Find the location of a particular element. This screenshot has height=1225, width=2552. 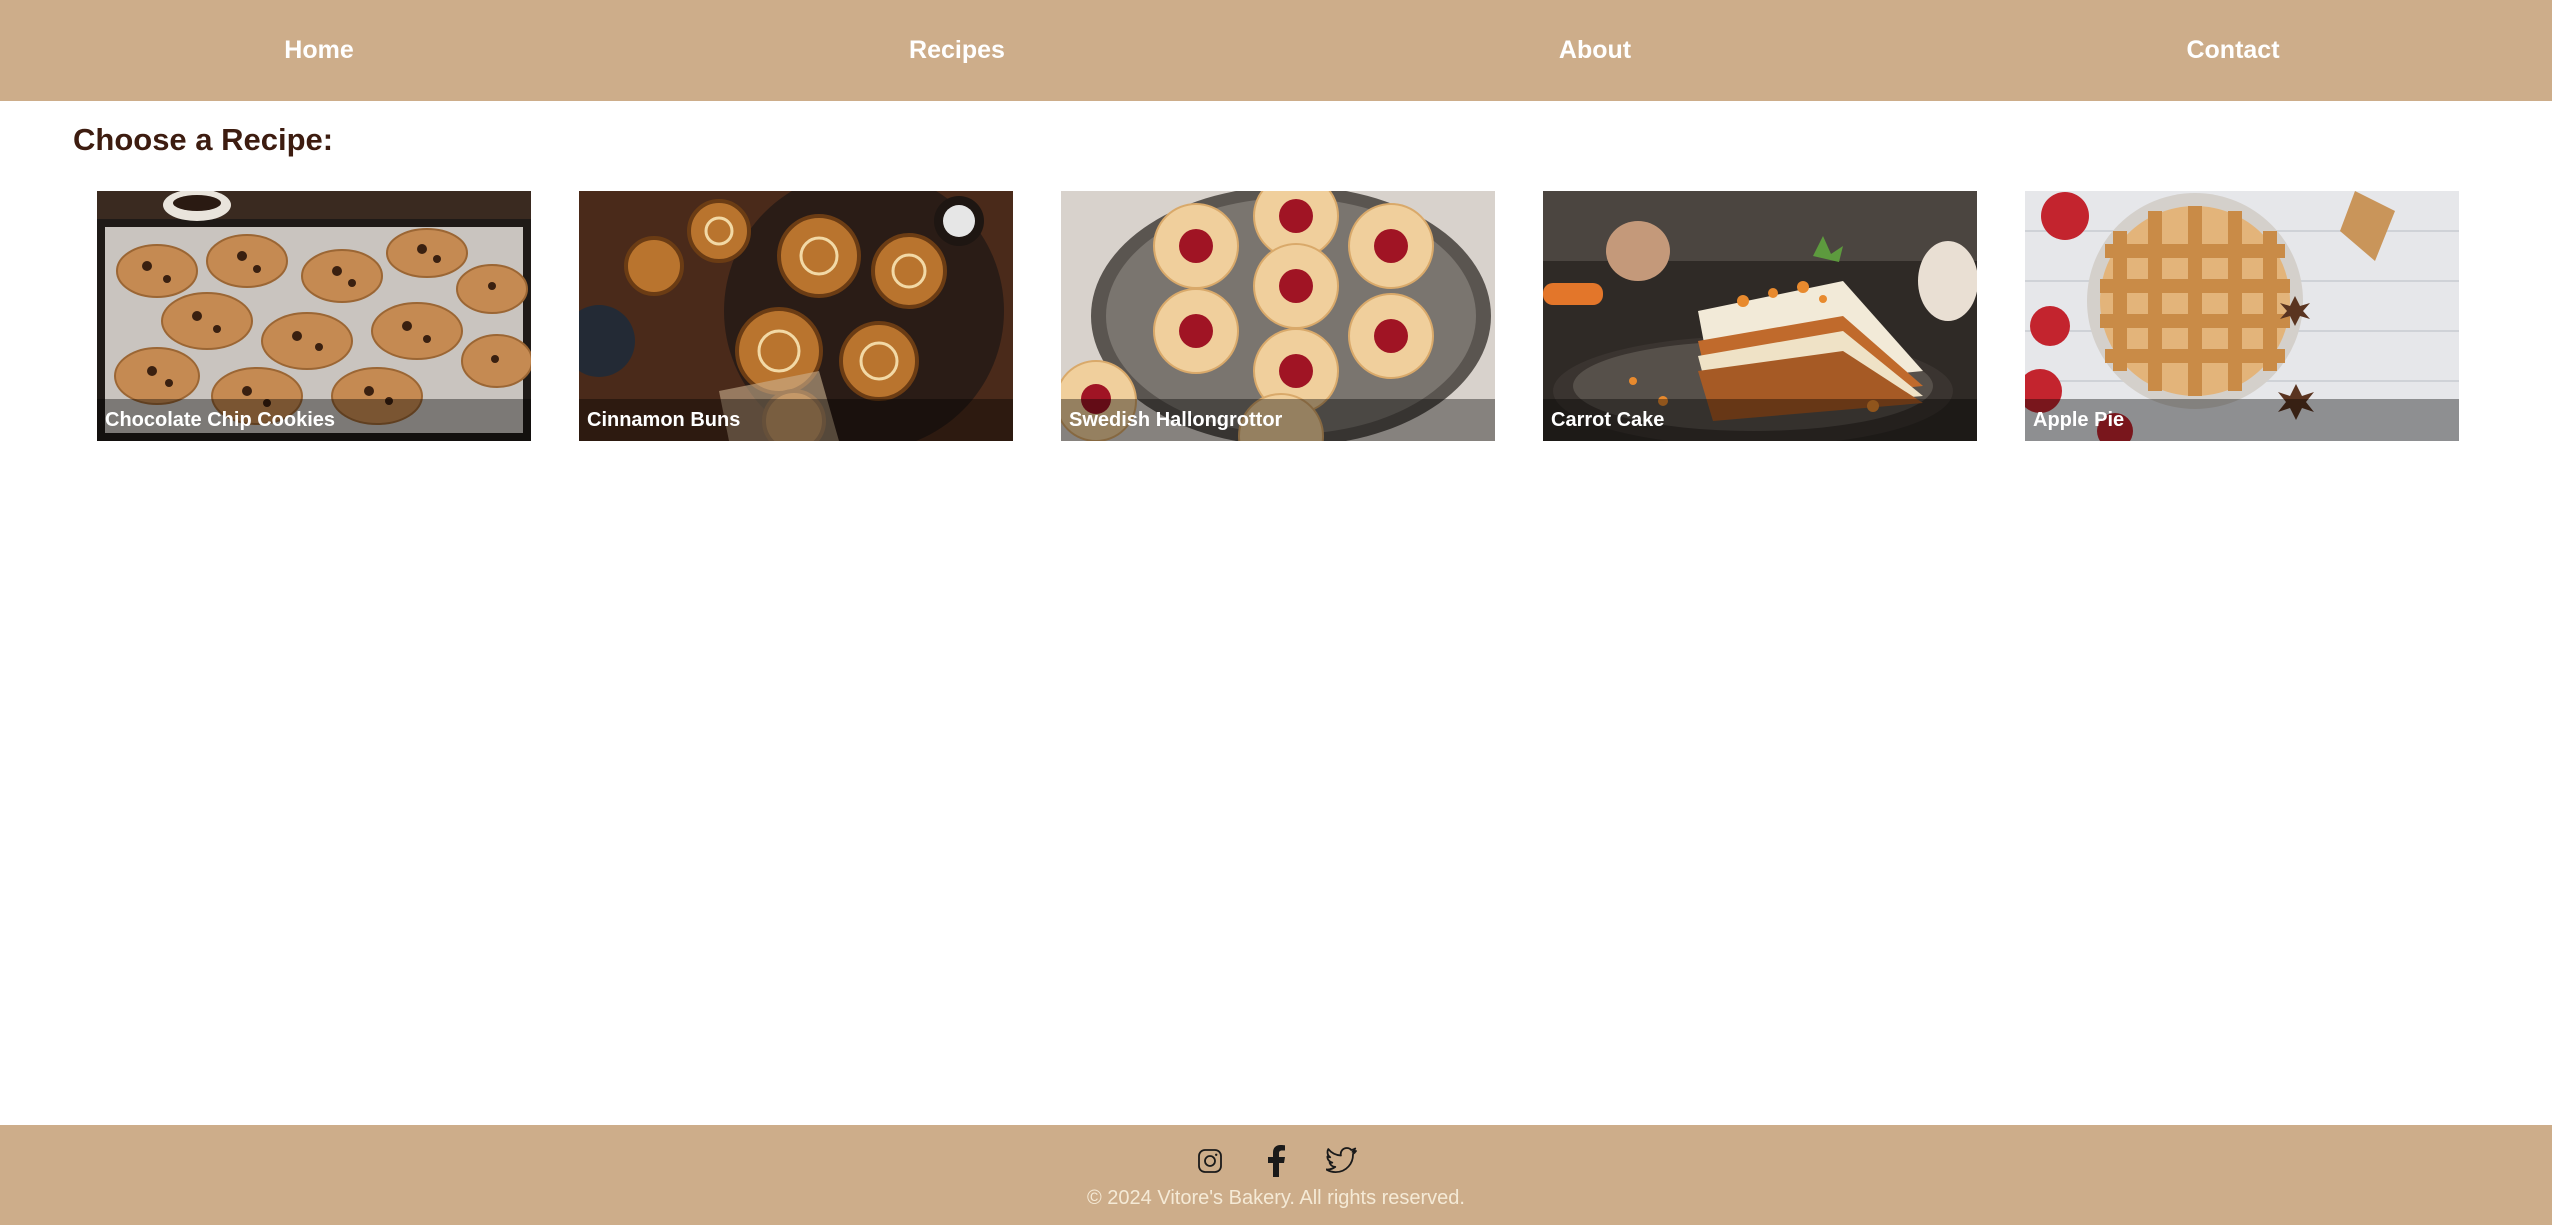

twitter-icon is located at coordinates (1342, 1161).